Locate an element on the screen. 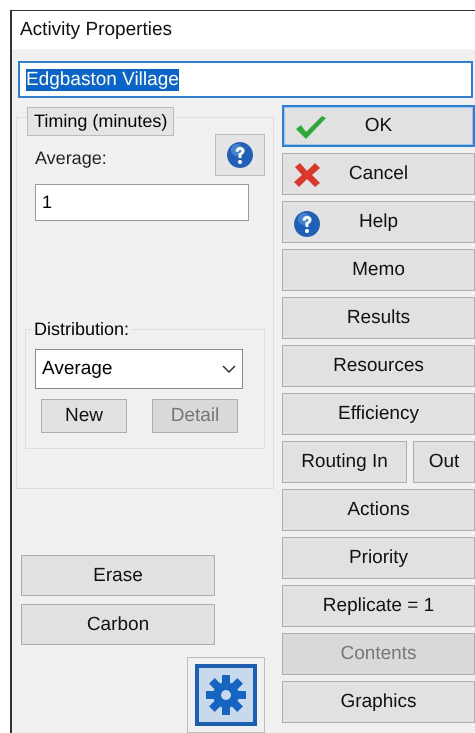 The height and width of the screenshot is (733, 475). action-button: Graphics is located at coordinates (378, 702).